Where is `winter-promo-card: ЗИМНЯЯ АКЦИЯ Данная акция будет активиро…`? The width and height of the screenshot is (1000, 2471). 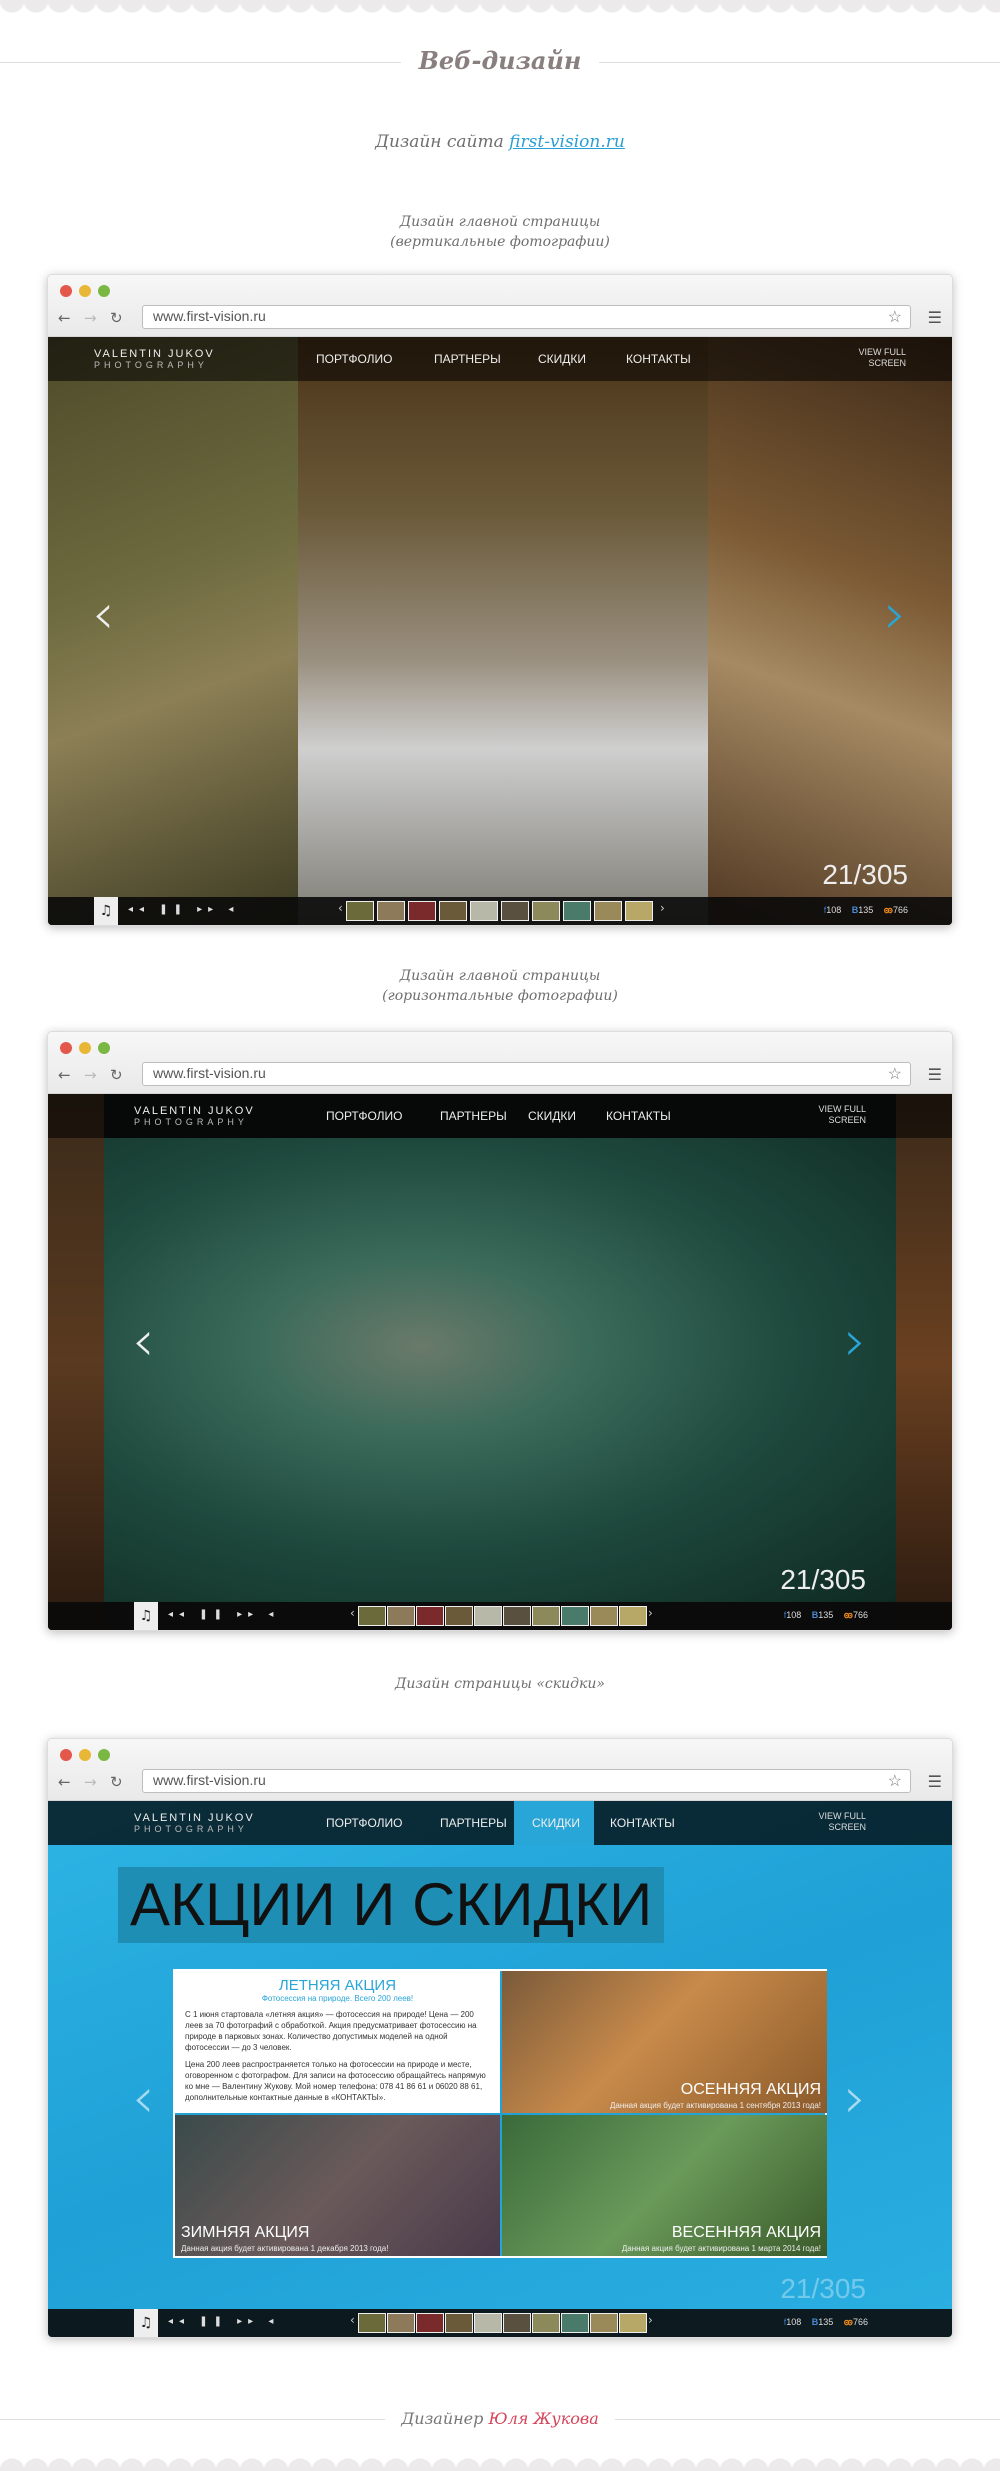 winter-promo-card: ЗИМНЯЯ АКЦИЯ Данная акция будет активиро… is located at coordinates (337, 2185).